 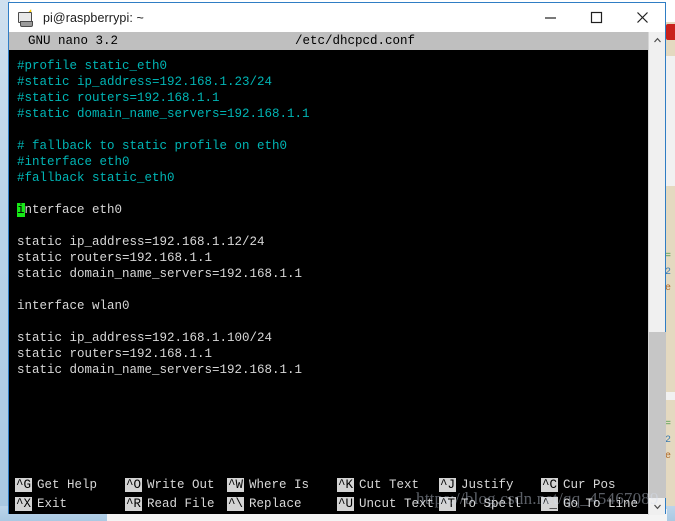 What do you see at coordinates (181, 485) in the screenshot?
I see `shortcut-label: Write Out` at bounding box center [181, 485].